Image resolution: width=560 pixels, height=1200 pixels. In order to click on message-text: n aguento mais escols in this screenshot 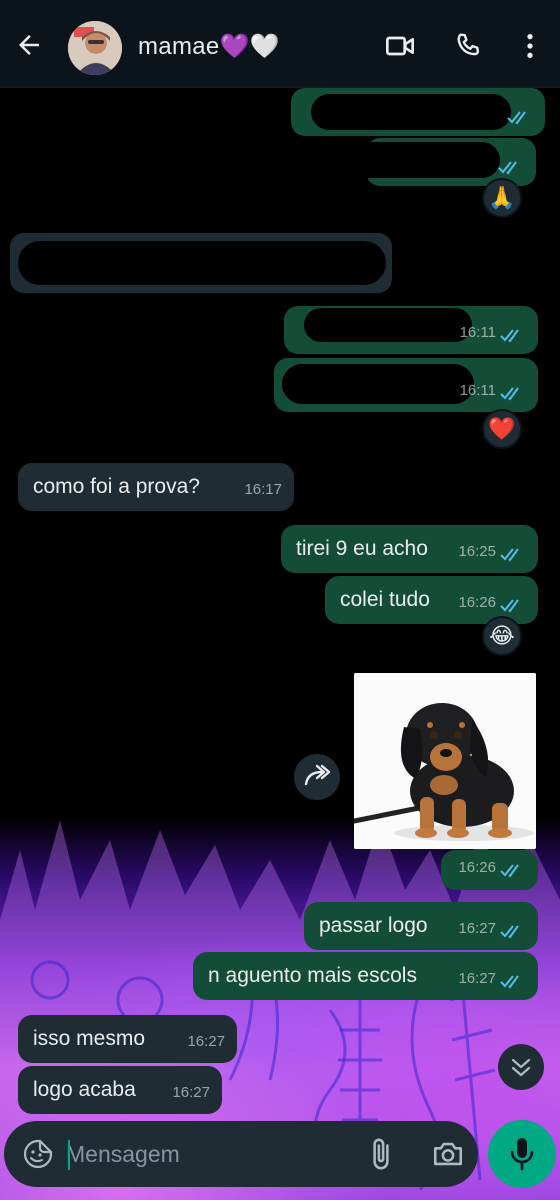, I will do `click(312, 975)`.